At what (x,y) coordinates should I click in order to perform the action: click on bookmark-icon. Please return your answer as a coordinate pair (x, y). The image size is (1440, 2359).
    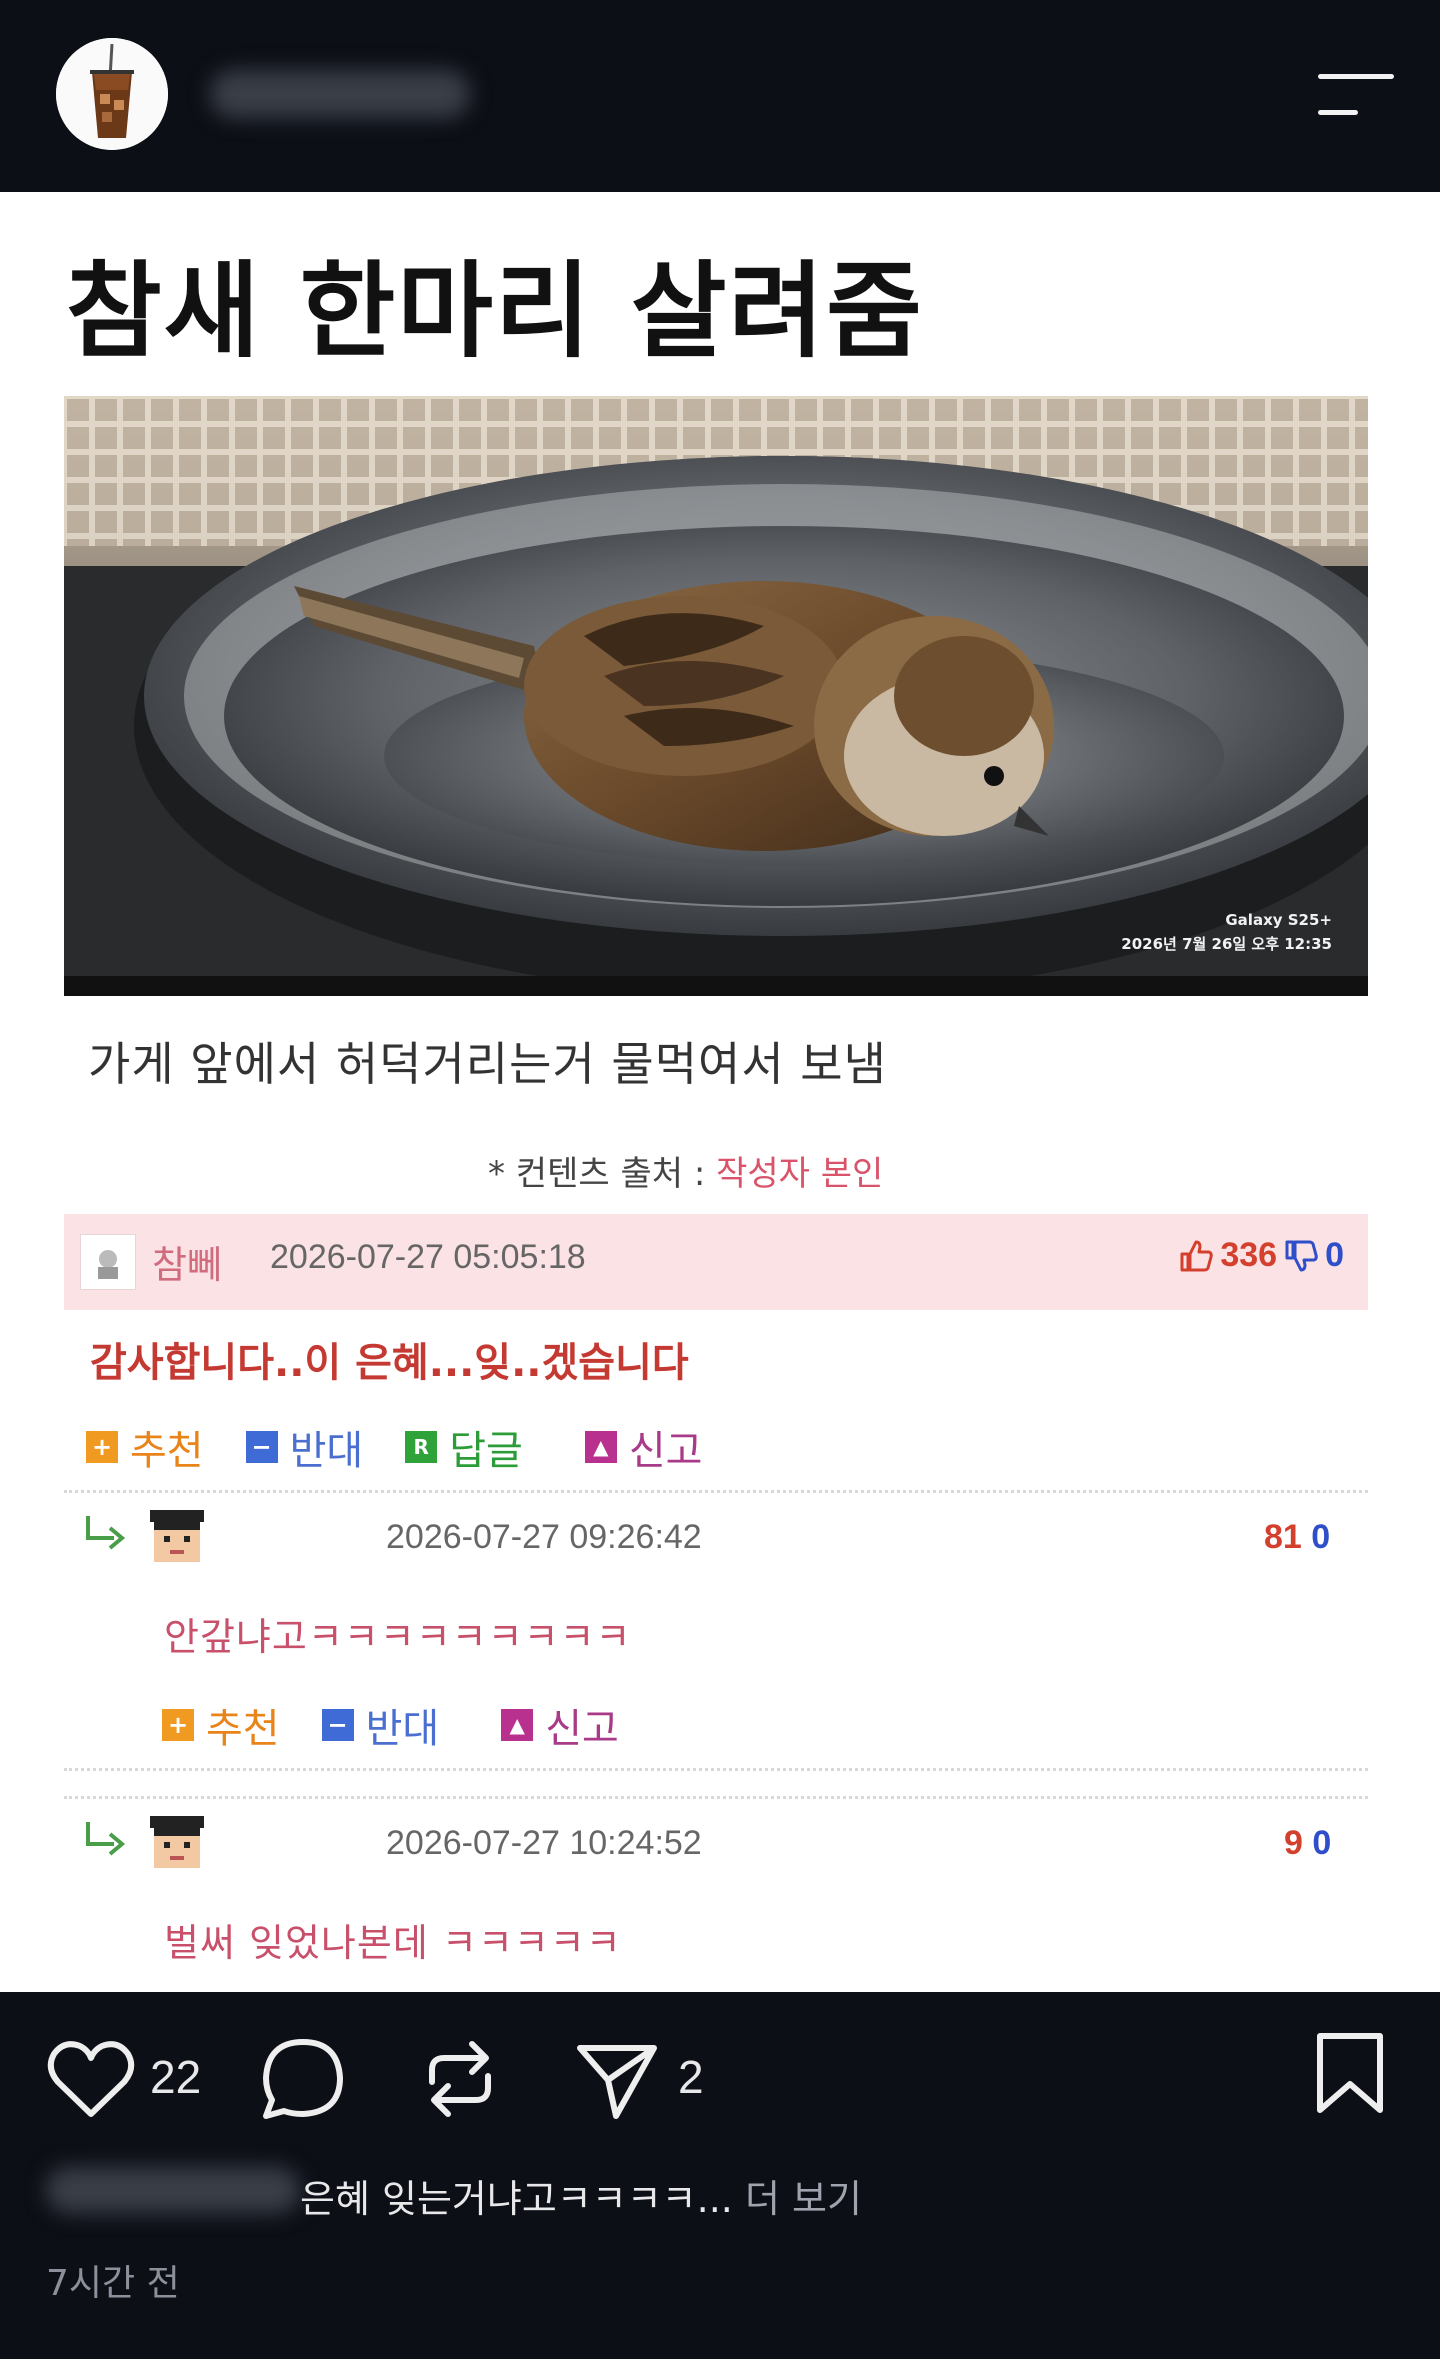
    Looking at the image, I should click on (1350, 2073).